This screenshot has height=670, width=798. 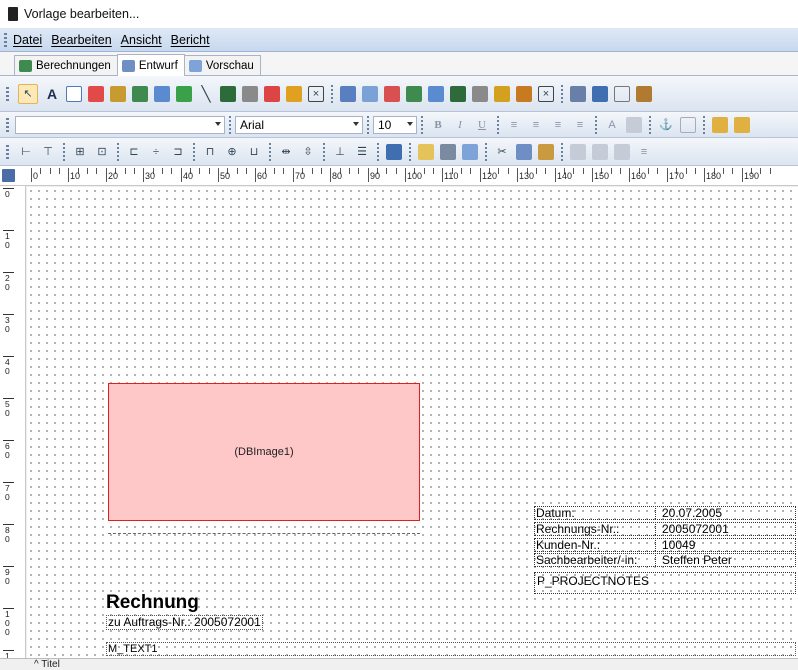 What do you see at coordinates (546, 151) in the screenshot?
I see `paste-icon` at bounding box center [546, 151].